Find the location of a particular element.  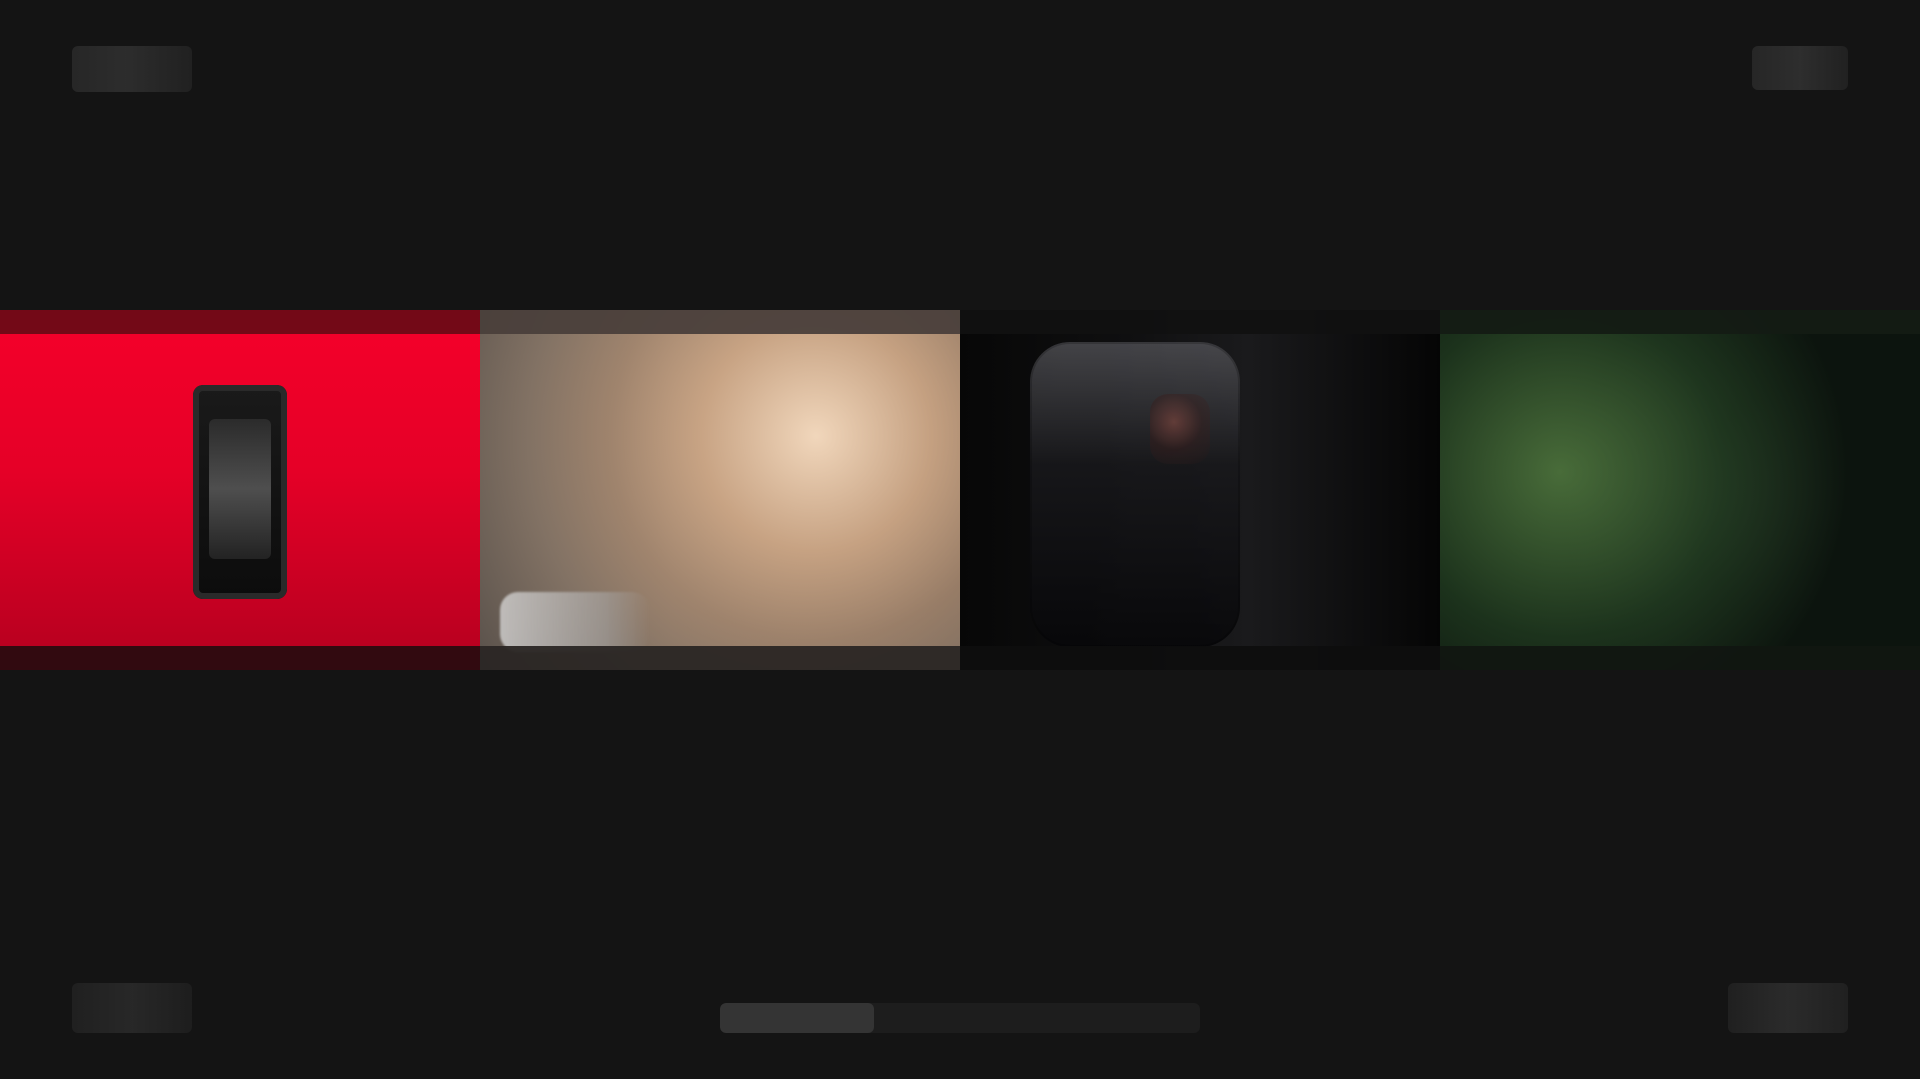

thumbnail-1-top-band is located at coordinates (240, 322).